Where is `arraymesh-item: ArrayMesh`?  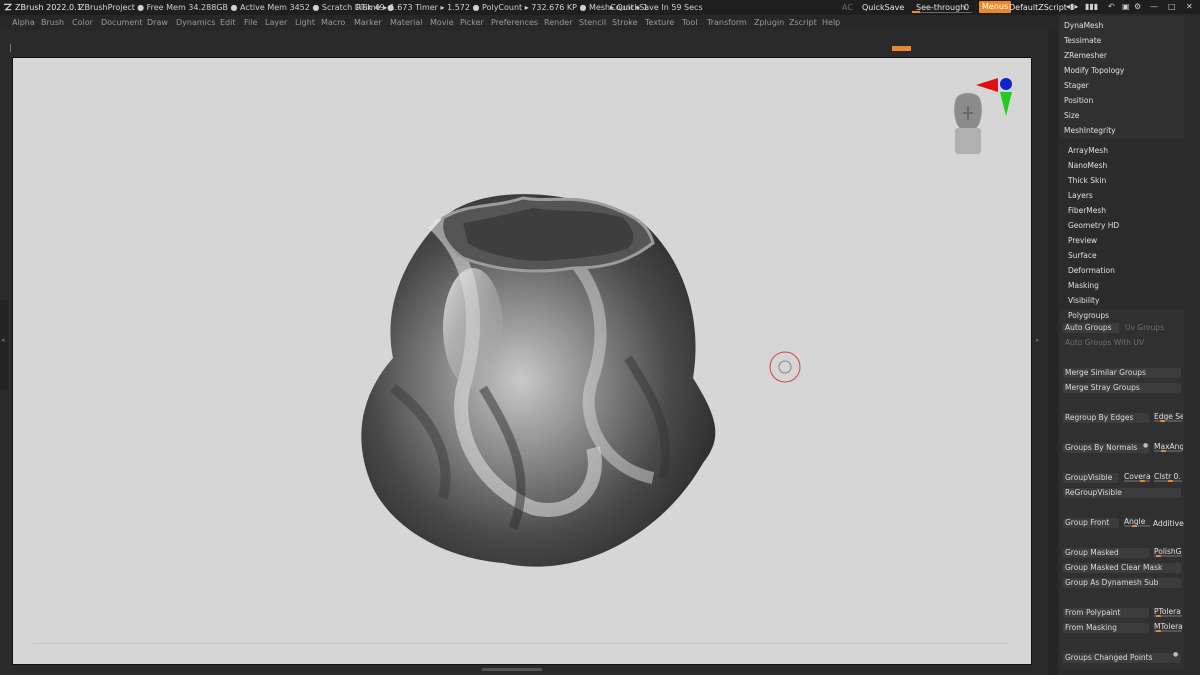 arraymesh-item: ArrayMesh is located at coordinates (1088, 150).